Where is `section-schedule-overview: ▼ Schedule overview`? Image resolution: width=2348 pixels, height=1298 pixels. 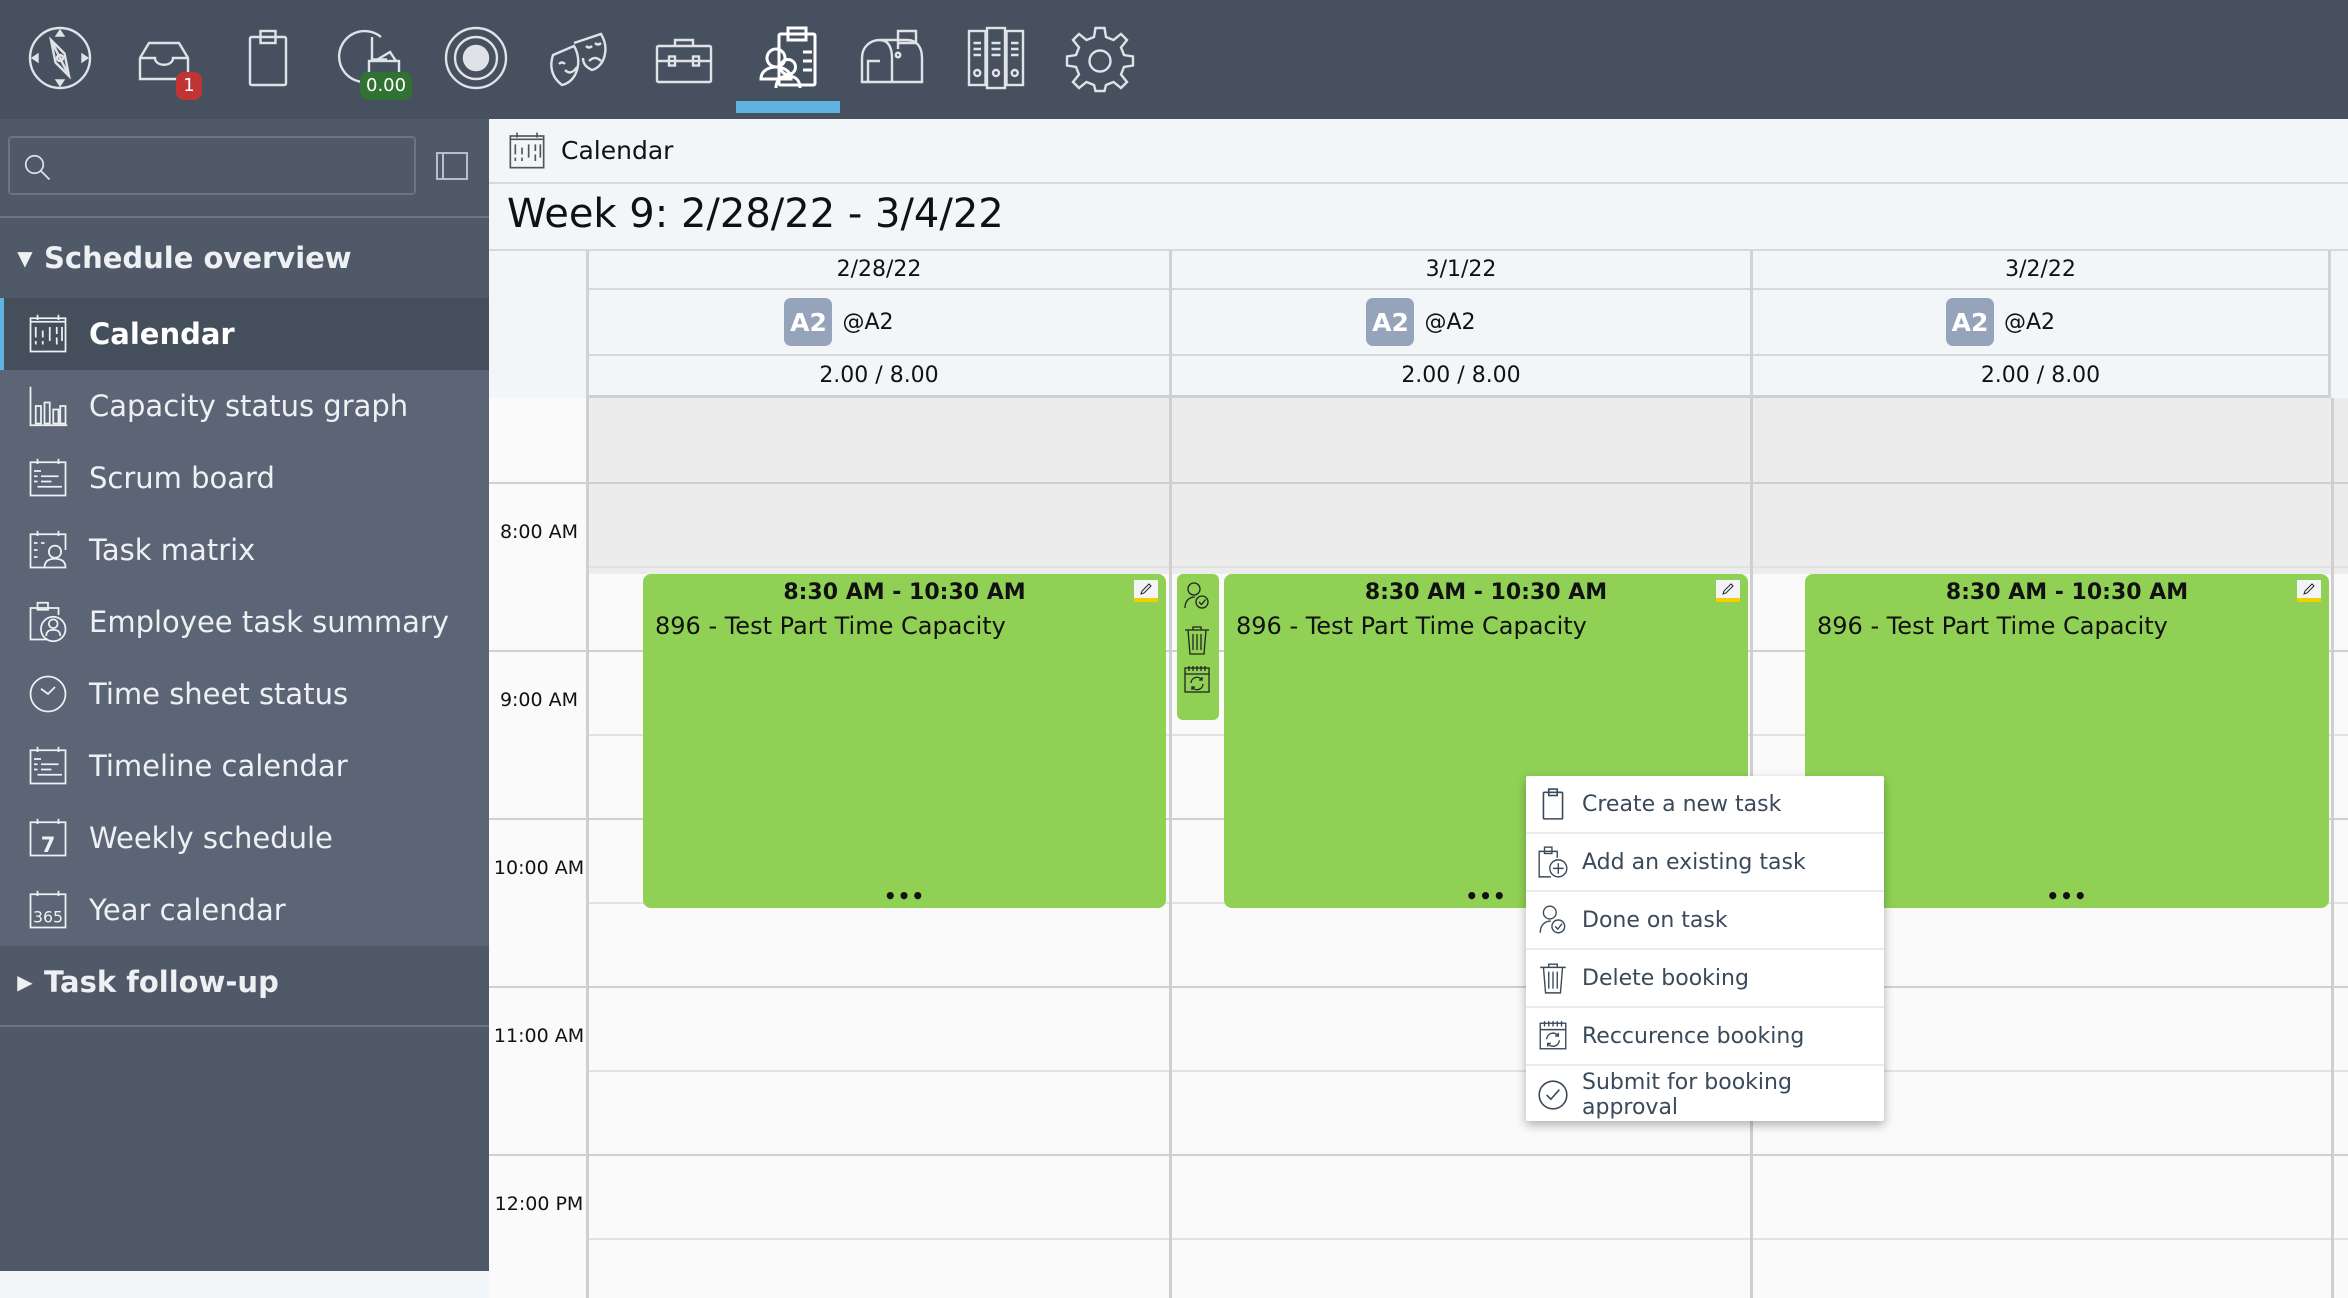 section-schedule-overview: ▼ Schedule overview is located at coordinates (244, 258).